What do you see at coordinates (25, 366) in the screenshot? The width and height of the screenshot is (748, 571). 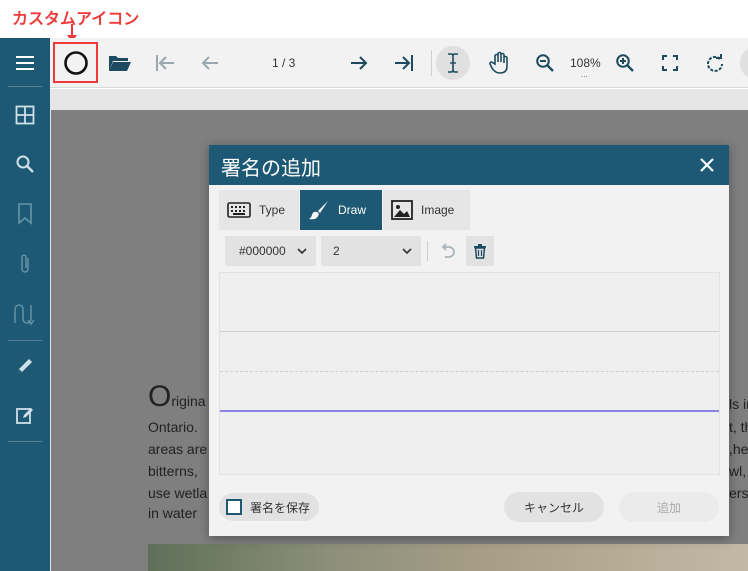 I see `pencil-icon` at bounding box center [25, 366].